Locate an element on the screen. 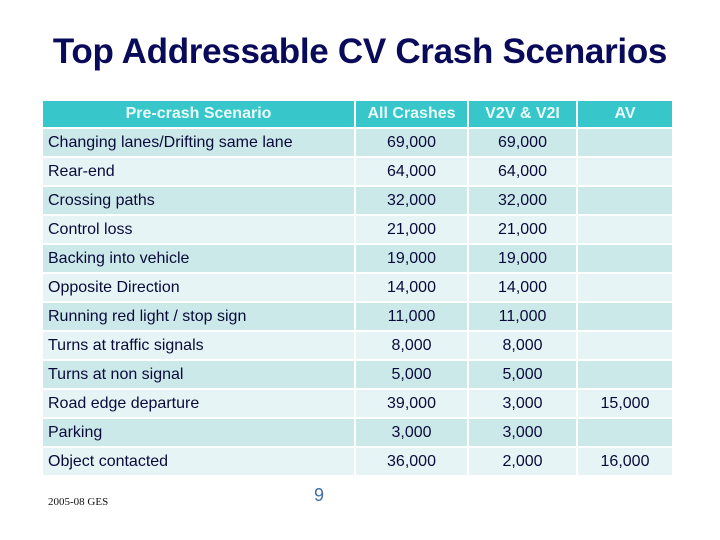 The height and width of the screenshot is (540, 720). all-crashes-cell: 39,000 is located at coordinates (411, 403).